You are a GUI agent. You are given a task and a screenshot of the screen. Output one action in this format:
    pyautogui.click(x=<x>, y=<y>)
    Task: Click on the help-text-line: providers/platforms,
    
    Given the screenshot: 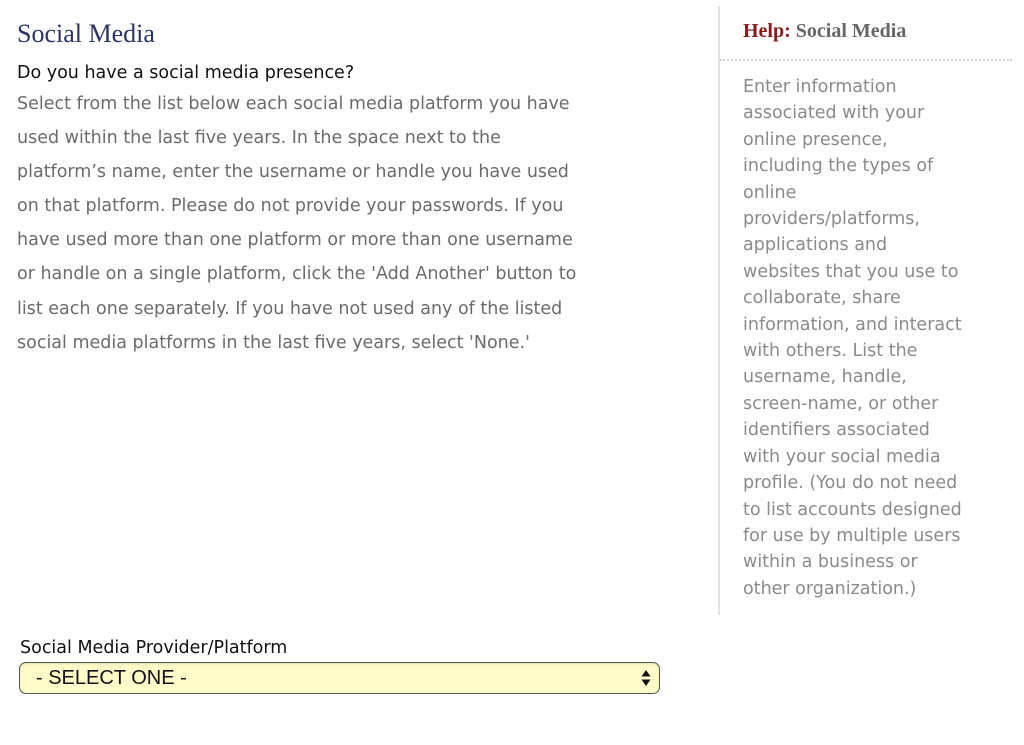 What is the action you would take?
    pyautogui.click(x=831, y=219)
    